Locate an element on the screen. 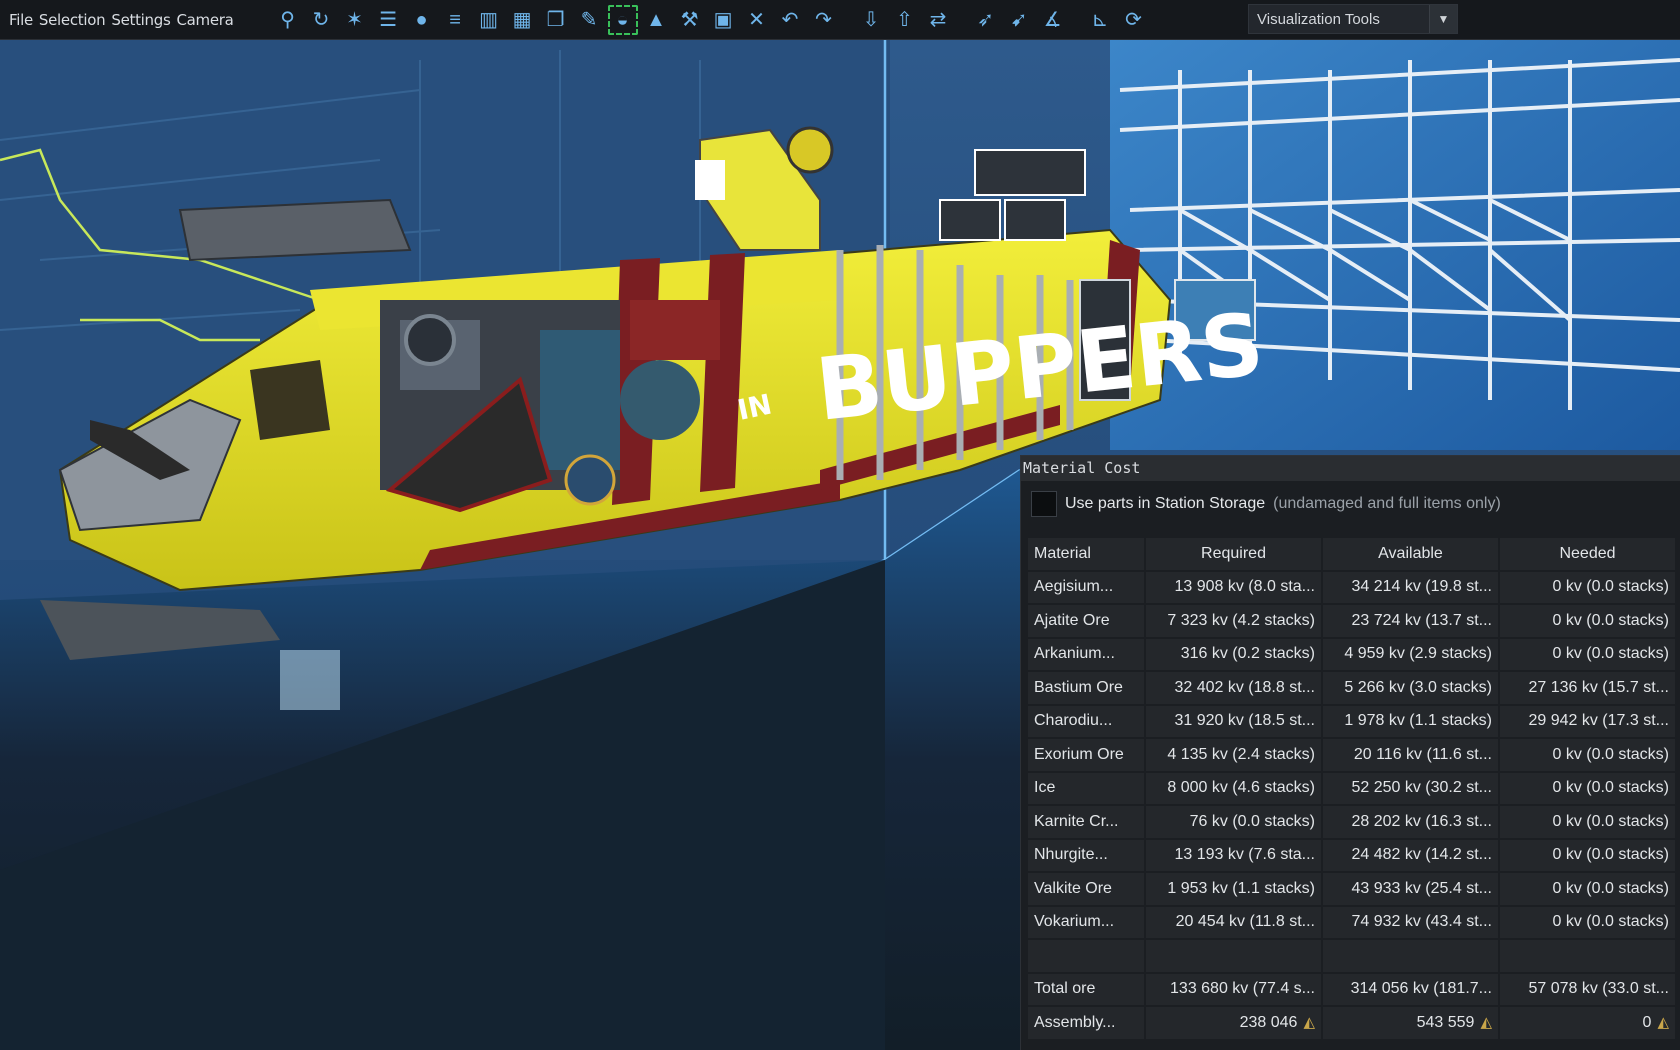 This screenshot has width=1680, height=1050. lock-icon: ▲ is located at coordinates (656, 20).